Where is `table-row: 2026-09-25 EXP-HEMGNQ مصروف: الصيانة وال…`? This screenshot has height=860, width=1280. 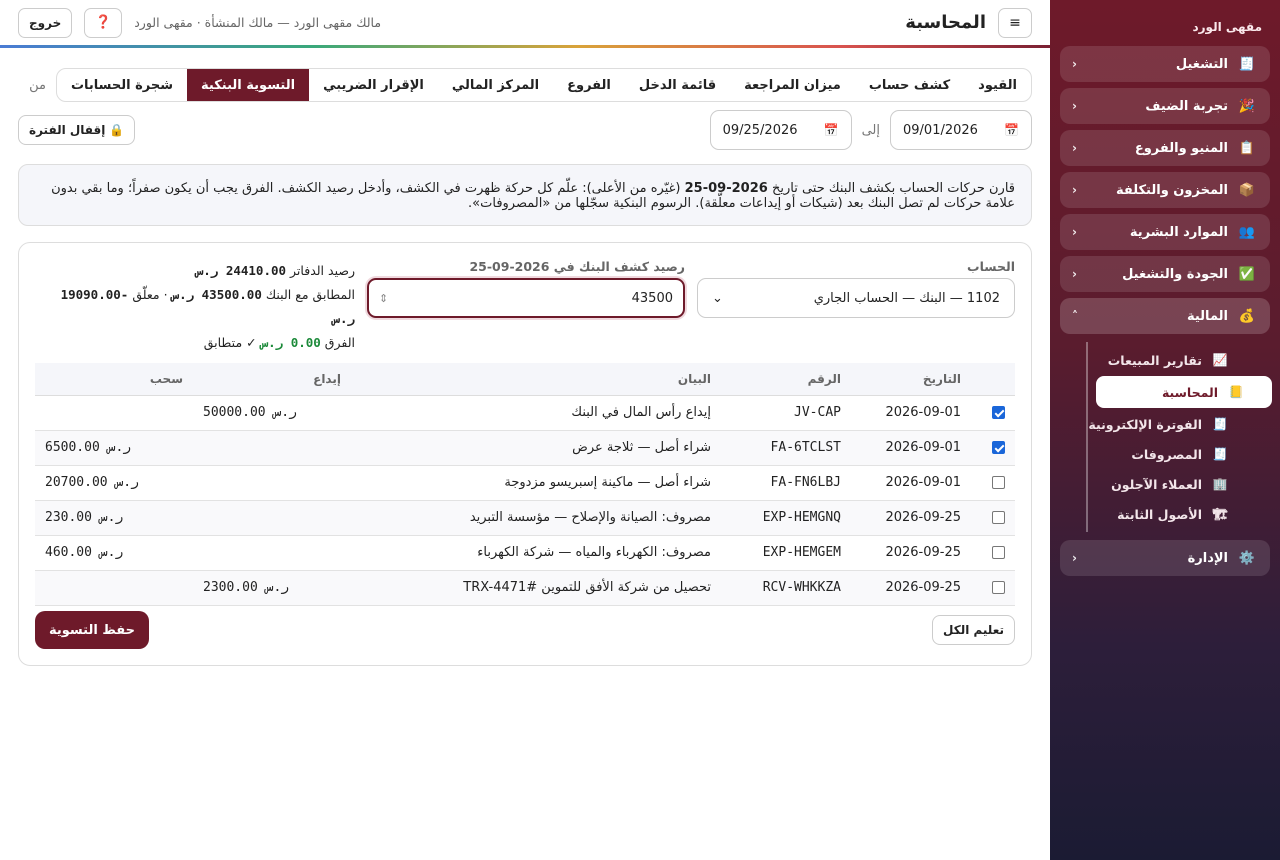
table-row: 2026-09-25 EXP-HEMGNQ مصروف: الصيانة وال… is located at coordinates (525, 518).